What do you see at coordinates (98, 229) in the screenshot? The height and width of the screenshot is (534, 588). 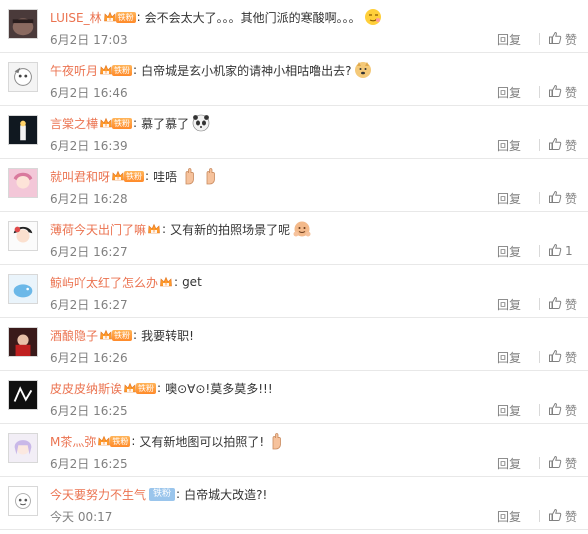 I see `username-link: 薄荷今天出门了嘛` at bounding box center [98, 229].